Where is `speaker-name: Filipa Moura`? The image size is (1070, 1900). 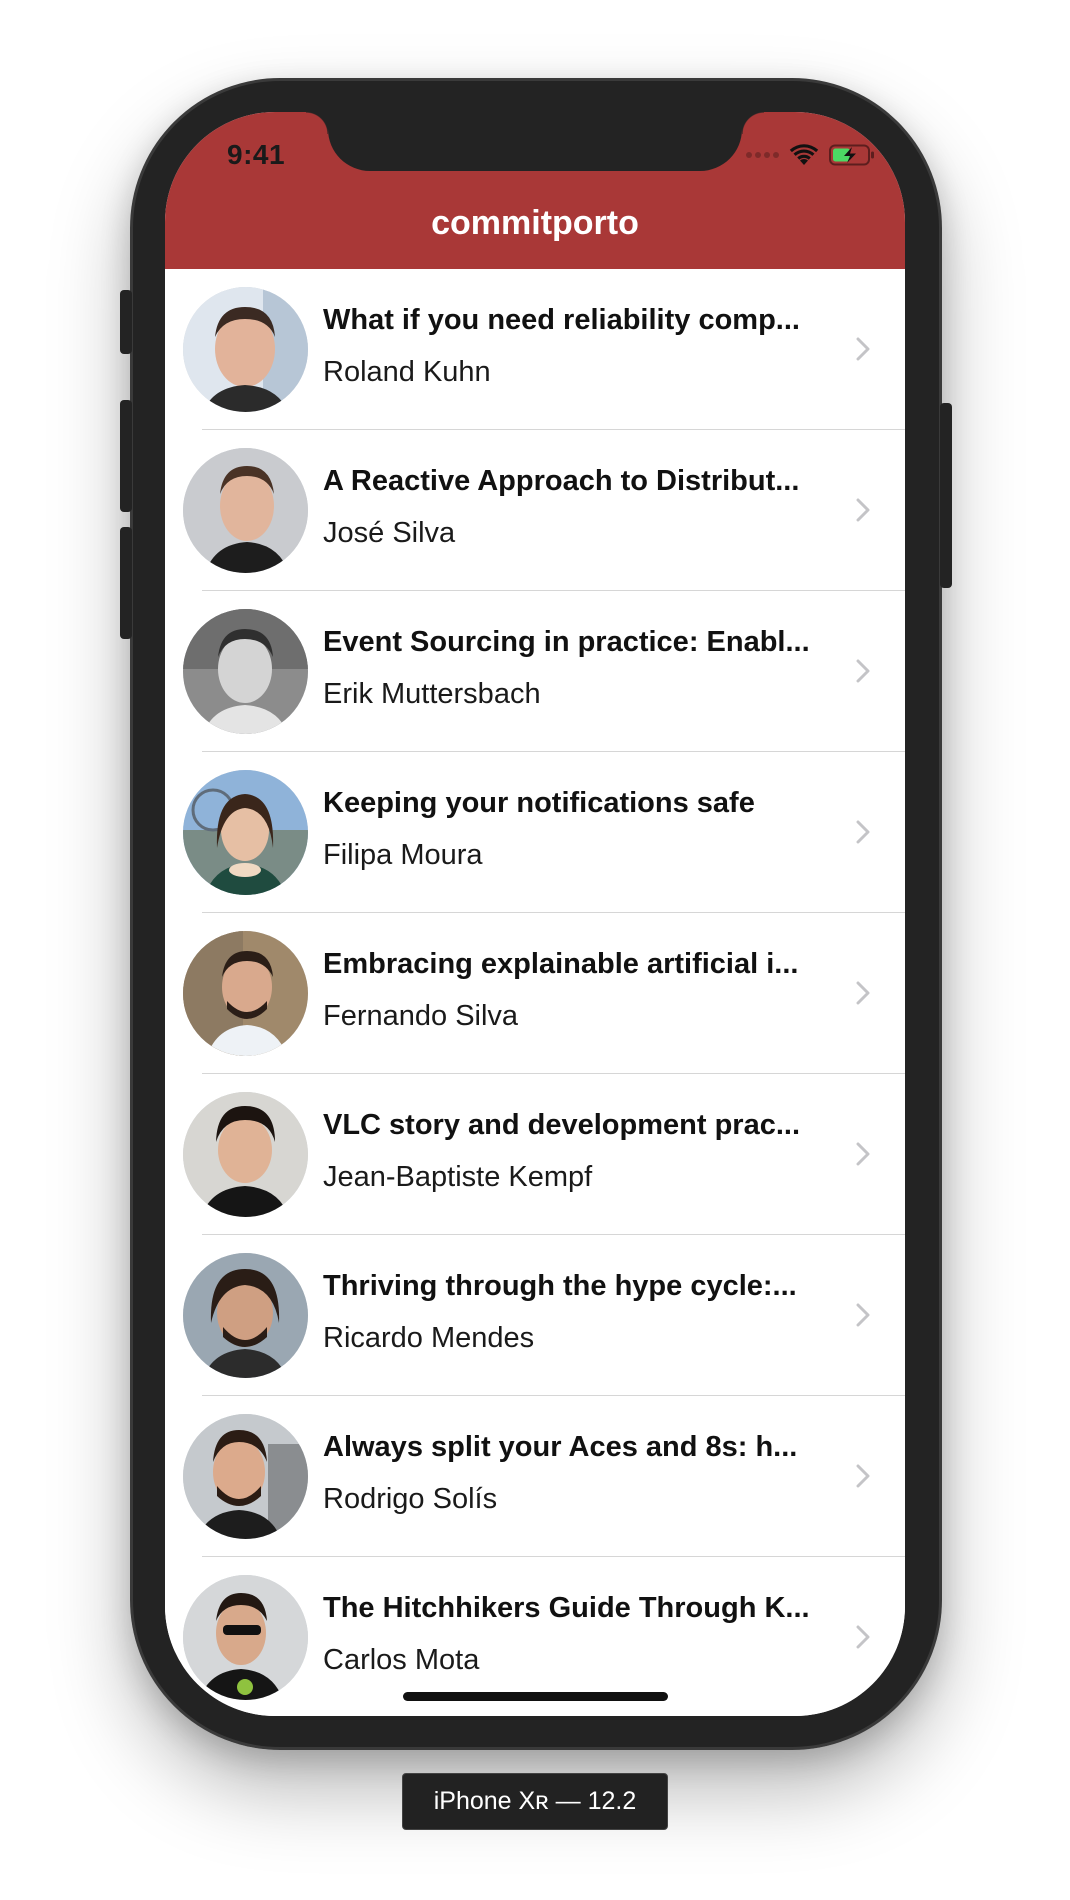 speaker-name: Filipa Moura is located at coordinates (403, 855).